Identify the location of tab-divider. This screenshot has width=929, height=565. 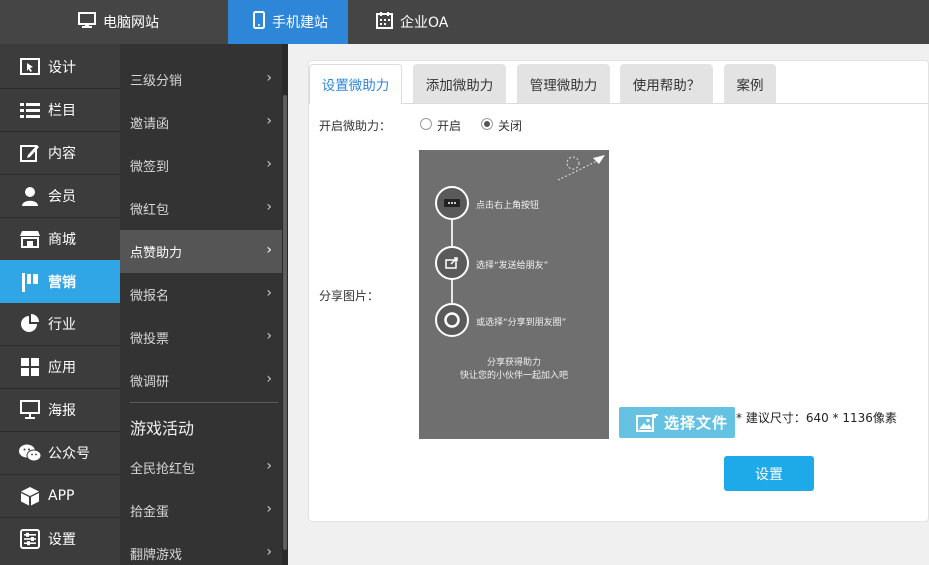
(618, 103).